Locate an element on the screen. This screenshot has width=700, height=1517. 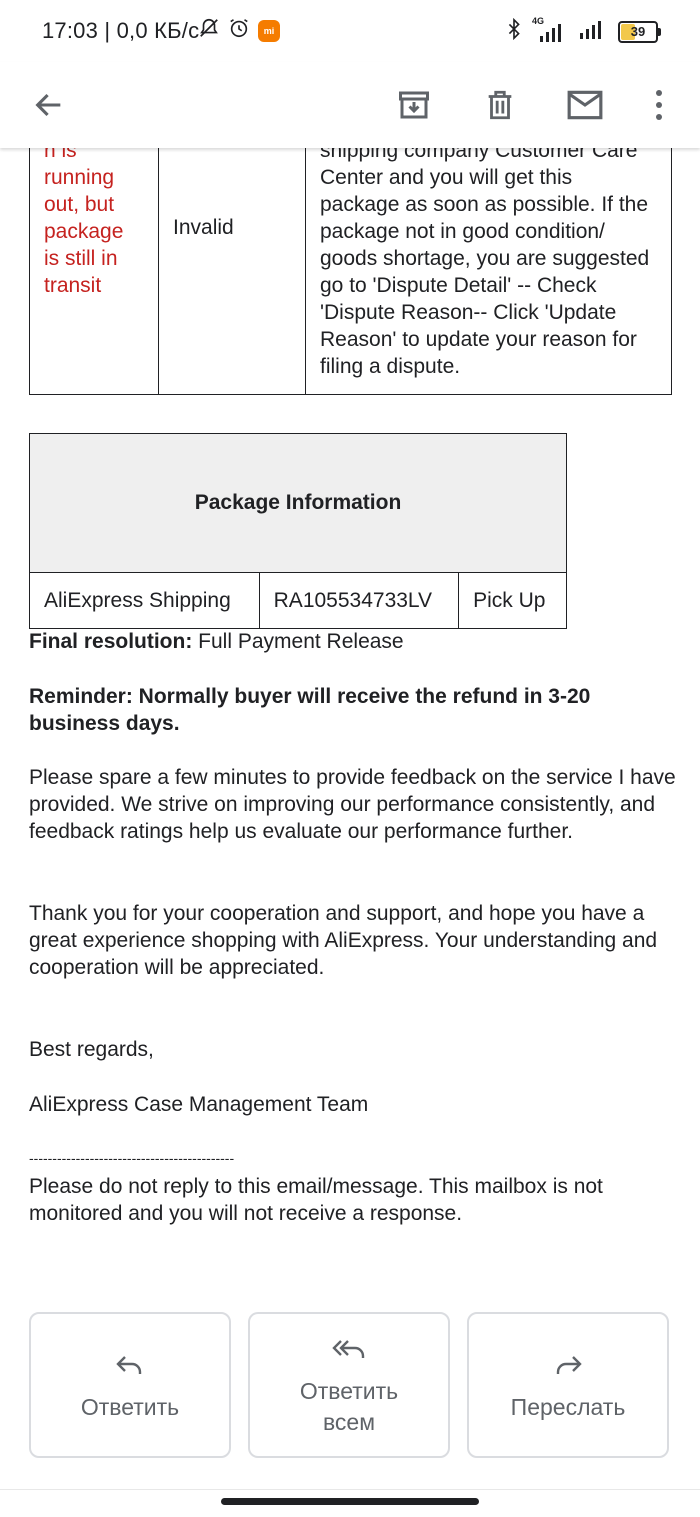
dnd-bell-icon is located at coordinates (209, 31).